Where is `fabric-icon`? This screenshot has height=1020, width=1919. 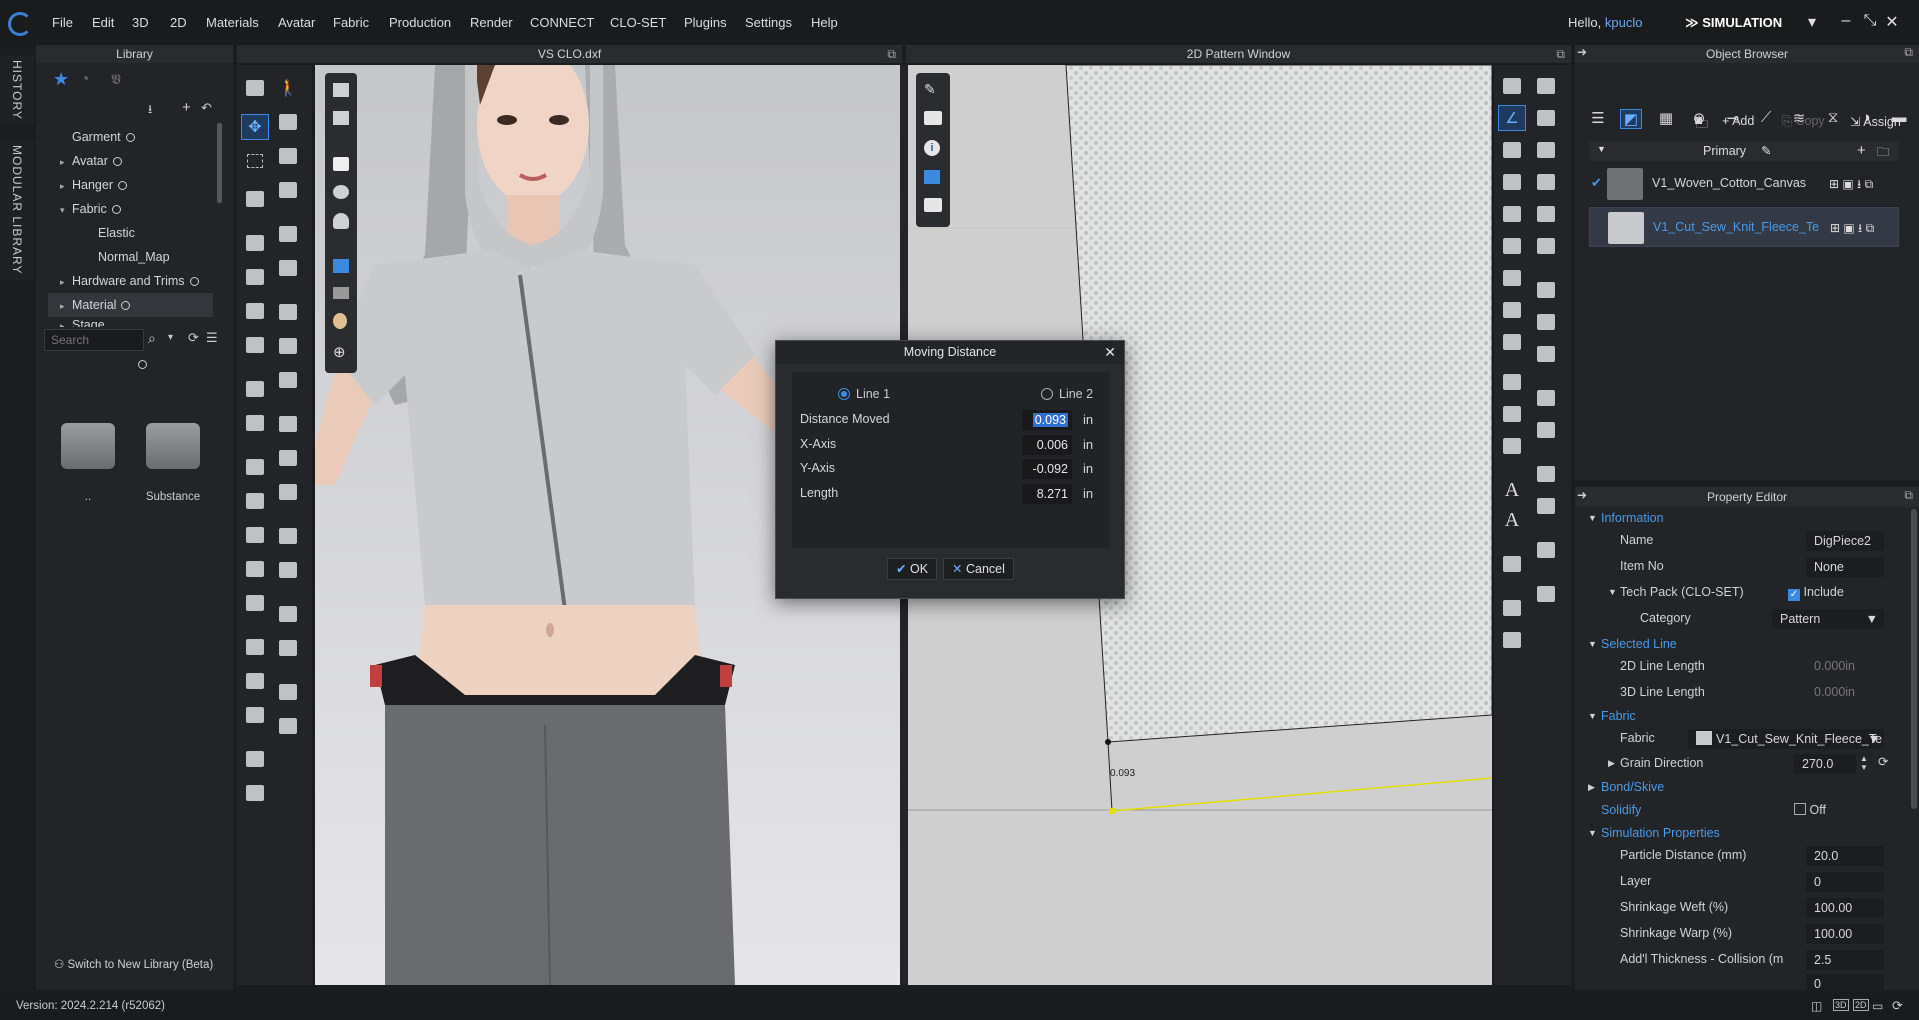
fabric-icon is located at coordinates (932, 177).